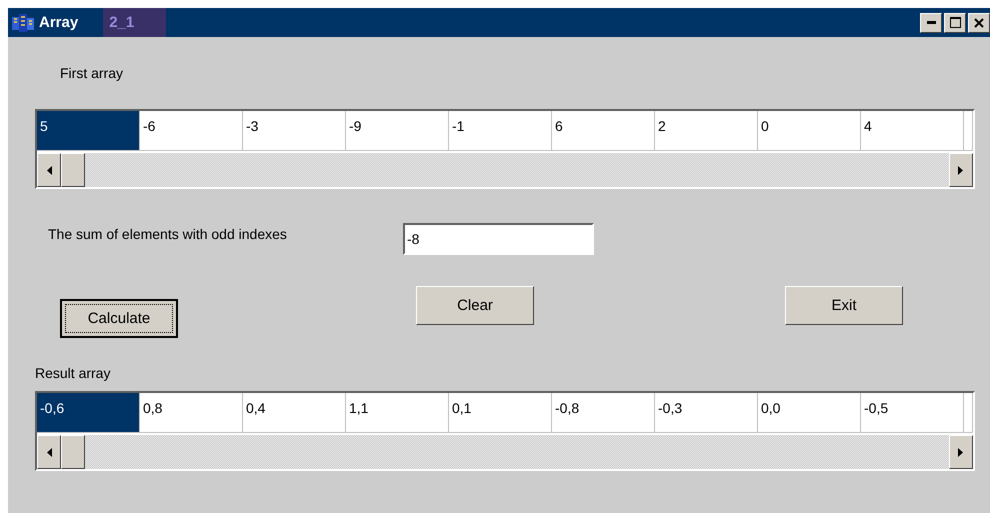  What do you see at coordinates (23, 23) in the screenshot?
I see `app-icon` at bounding box center [23, 23].